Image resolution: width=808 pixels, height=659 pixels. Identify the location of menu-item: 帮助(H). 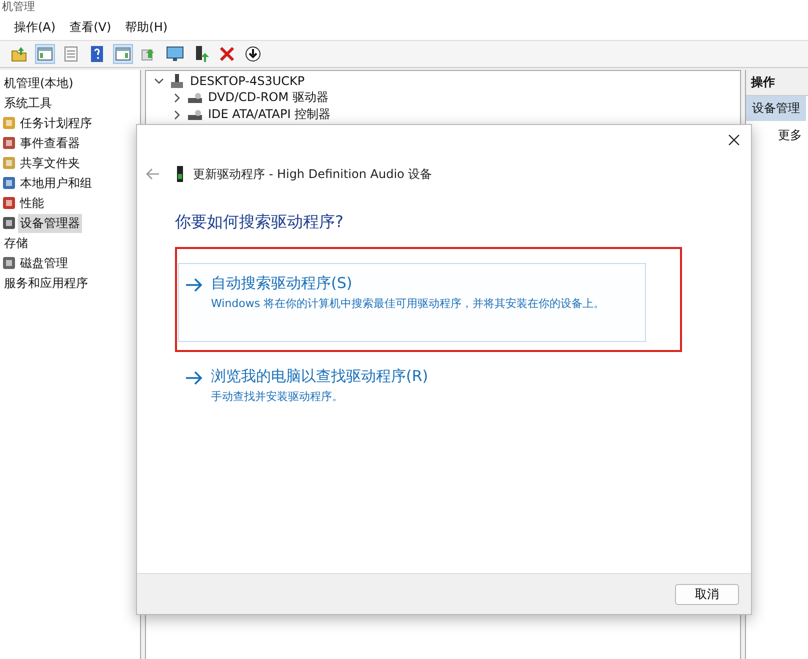
(146, 27).